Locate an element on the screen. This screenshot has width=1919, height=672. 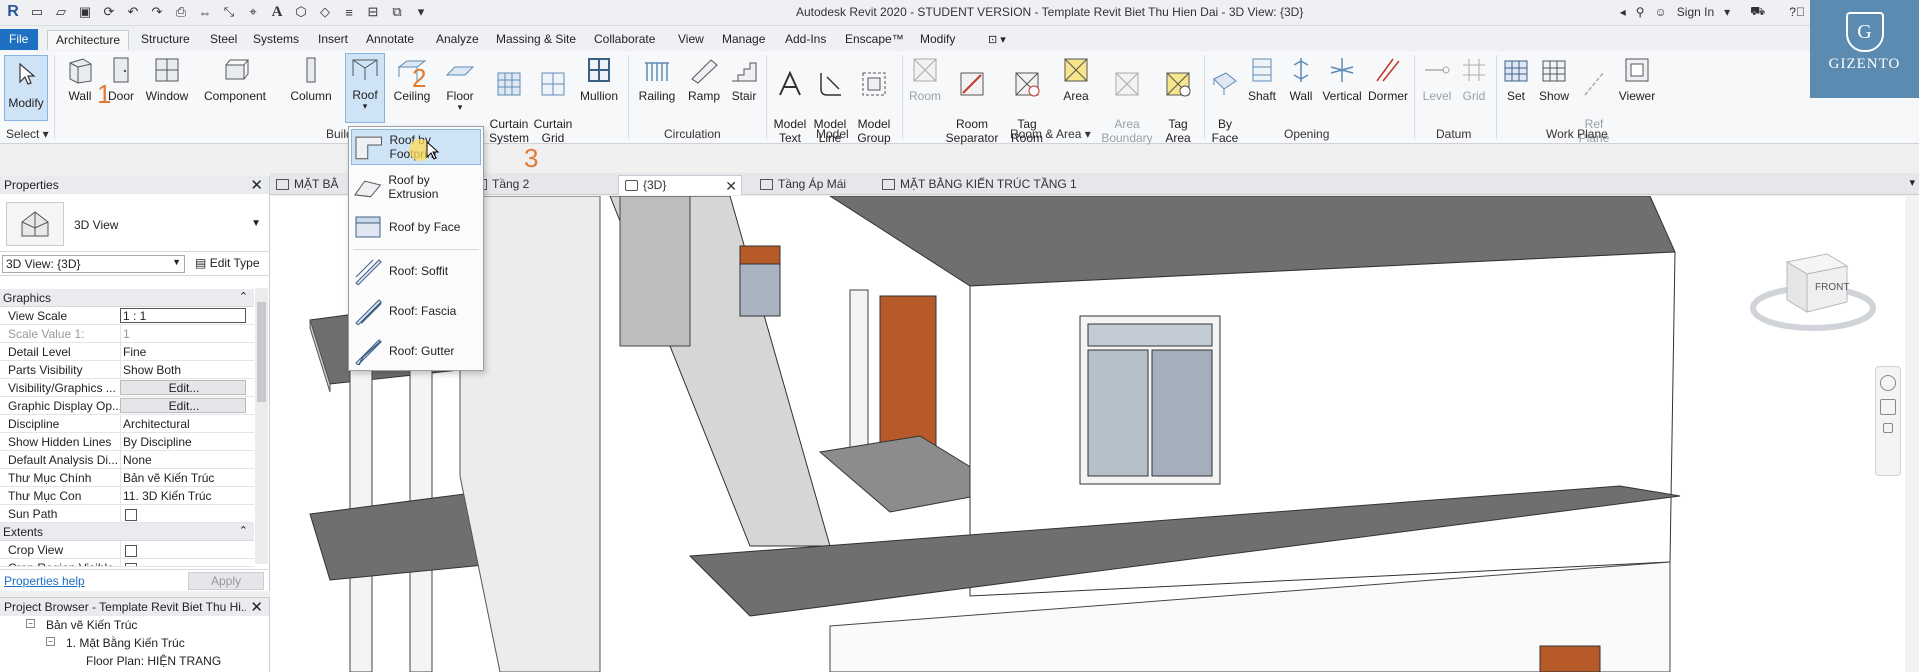
steering-wheel-icon is located at coordinates (1888, 383).